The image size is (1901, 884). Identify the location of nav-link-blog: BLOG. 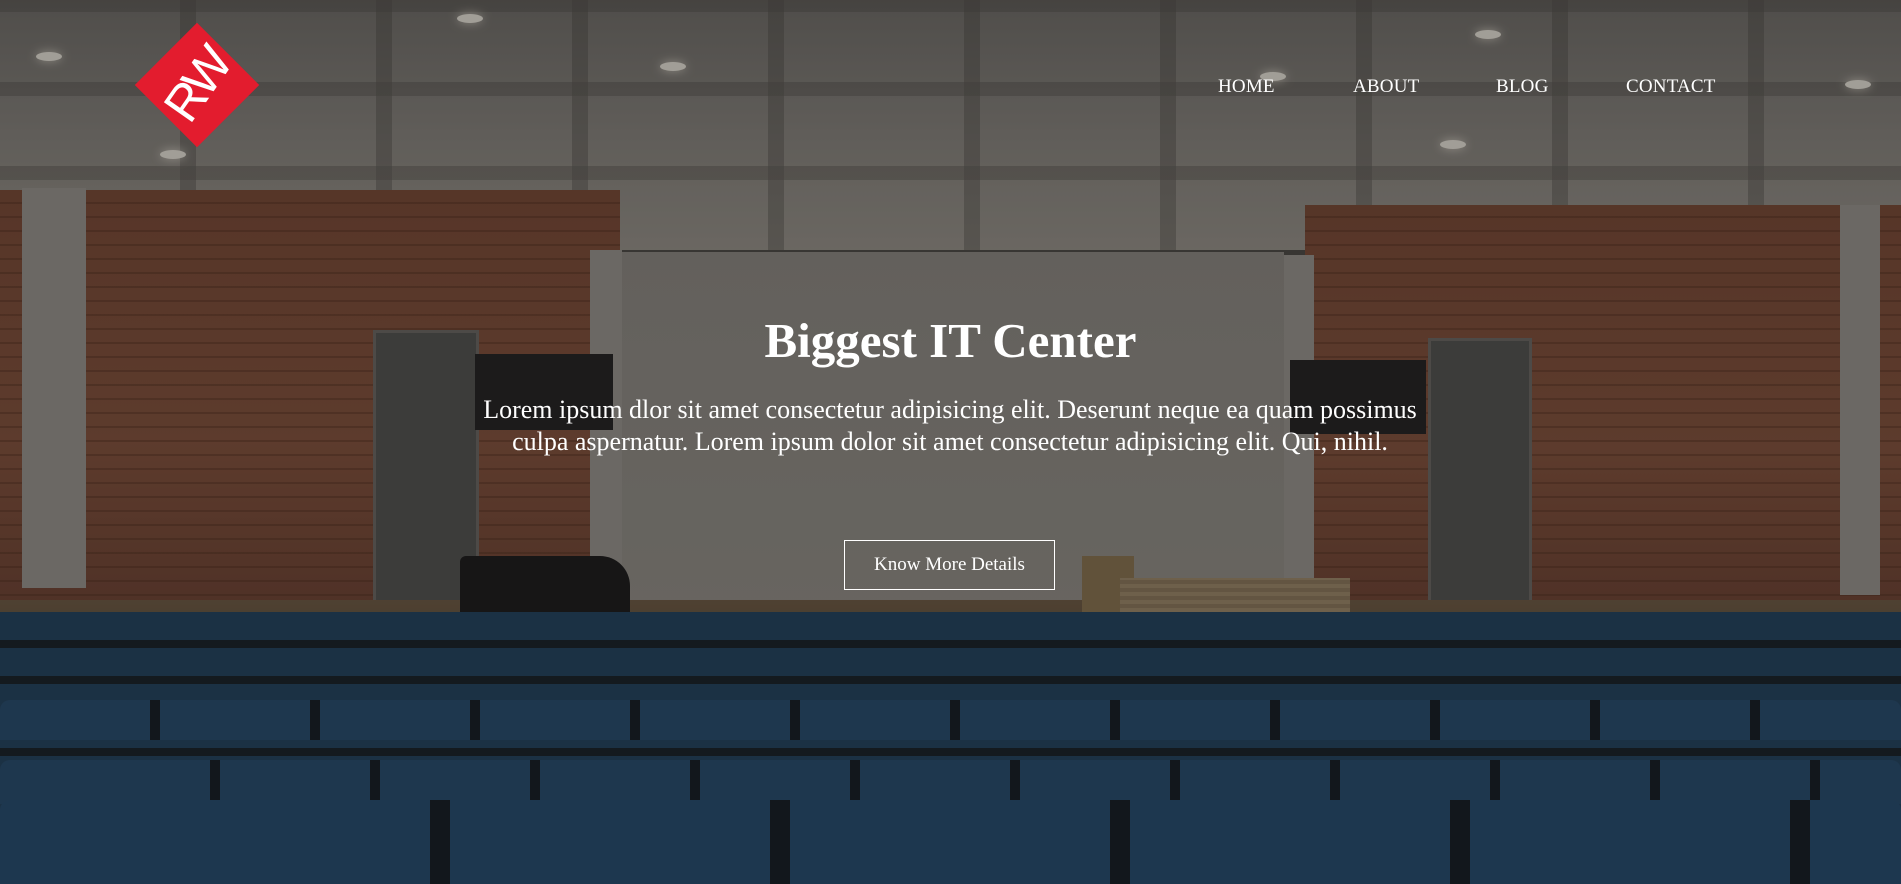
(1522, 87).